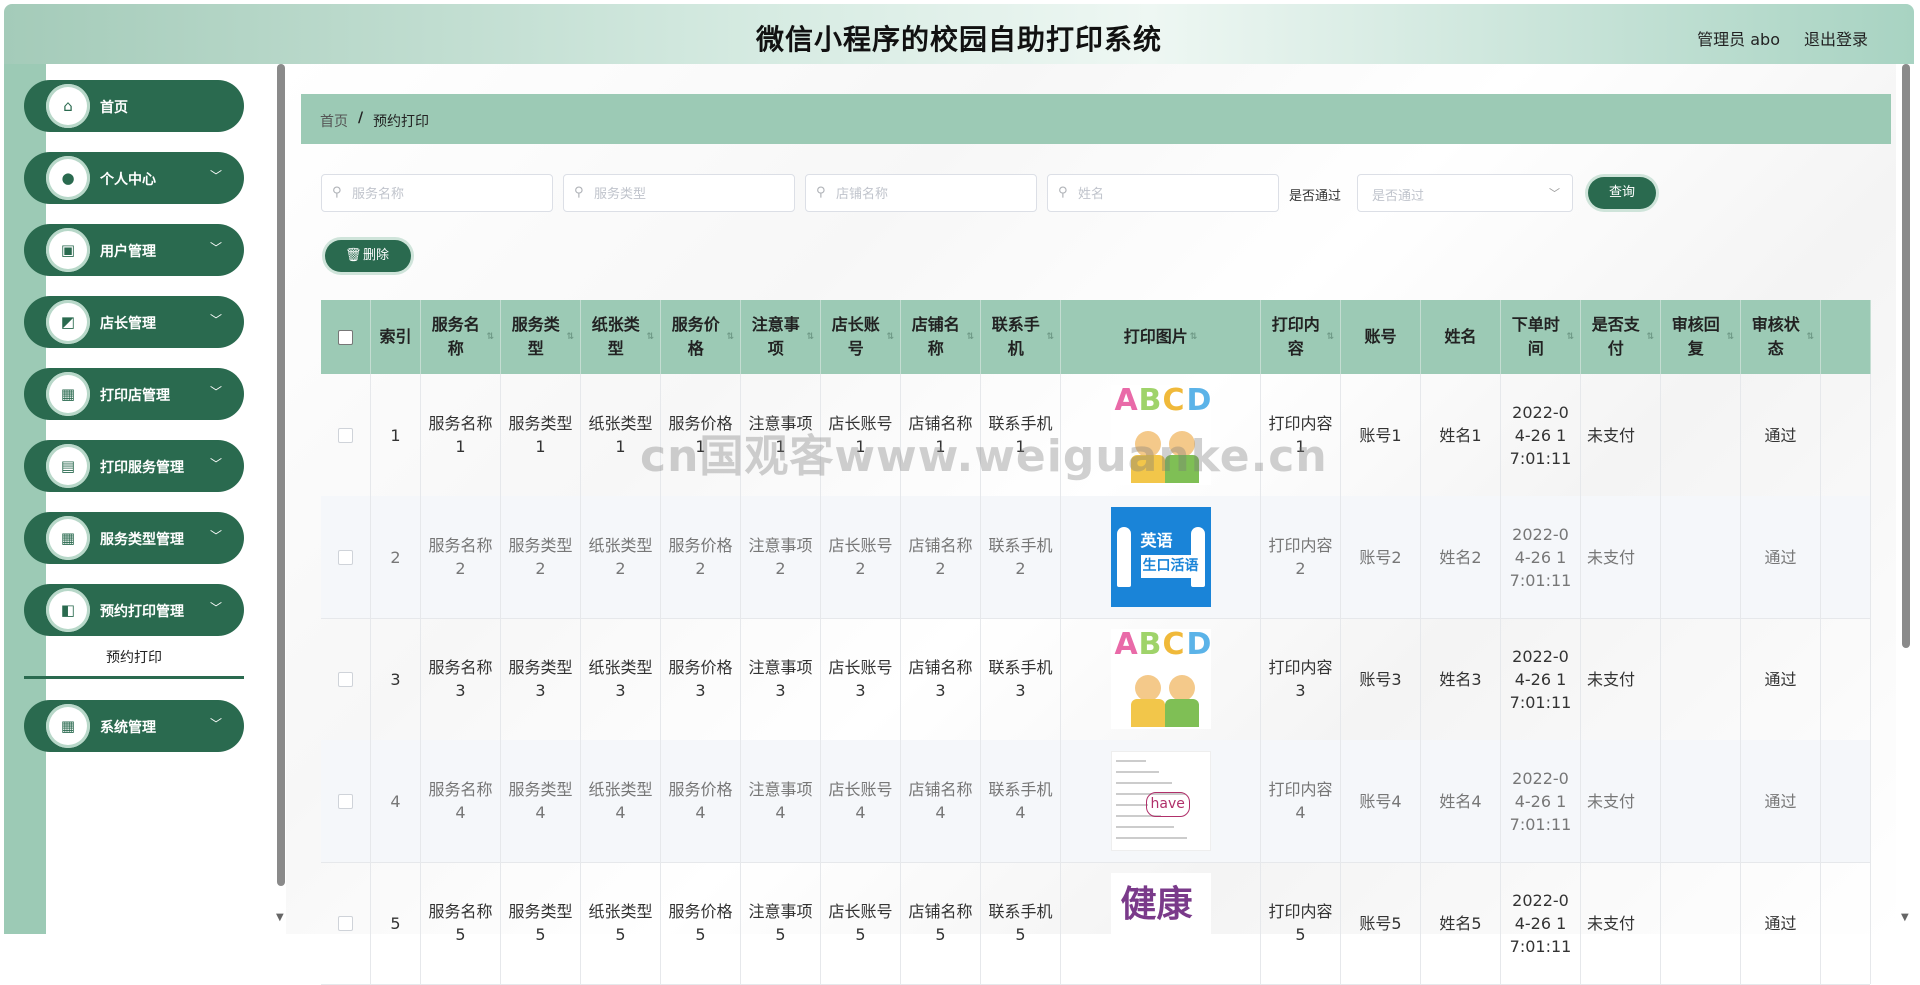 This screenshot has height=985, width=1920. Describe the element at coordinates (353, 255) in the screenshot. I see `trash-icon: 🗑` at that location.